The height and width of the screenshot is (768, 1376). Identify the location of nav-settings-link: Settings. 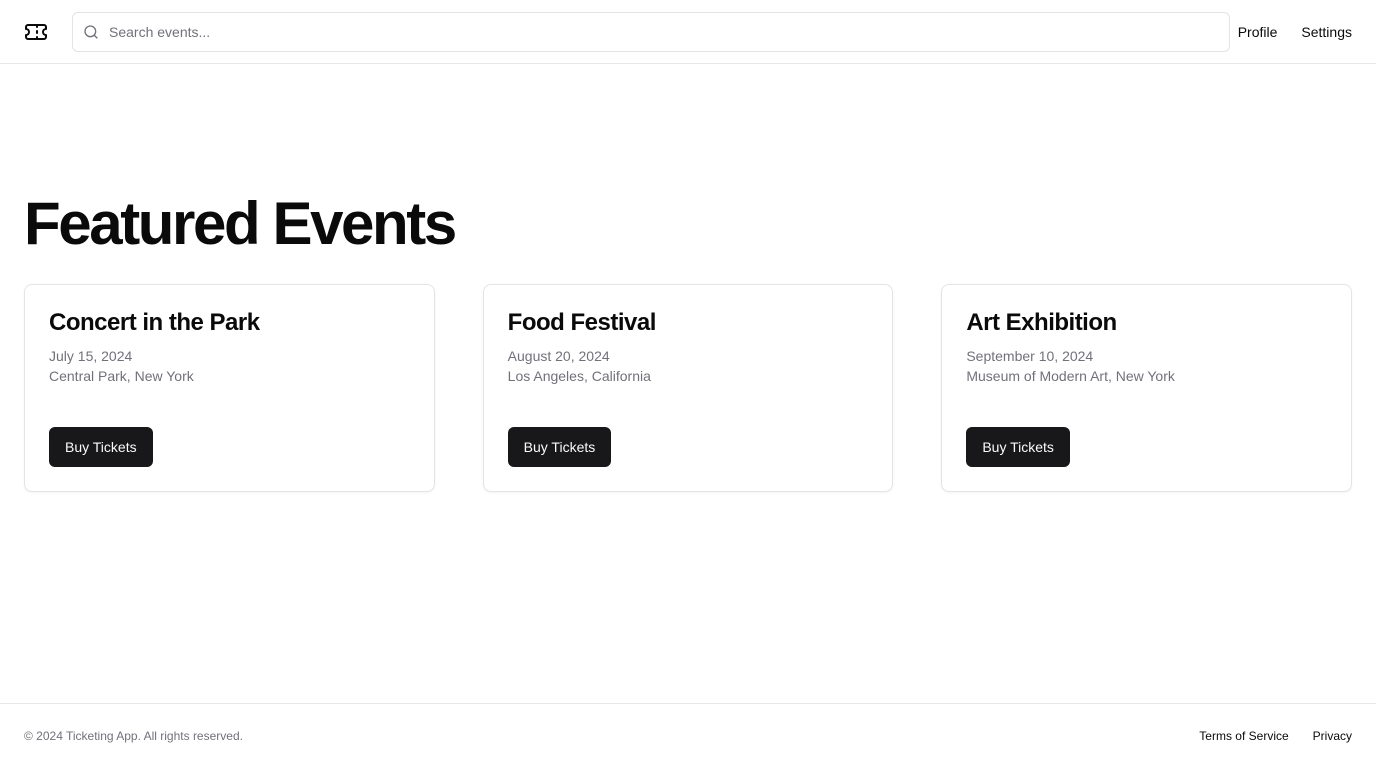
(1326, 32).